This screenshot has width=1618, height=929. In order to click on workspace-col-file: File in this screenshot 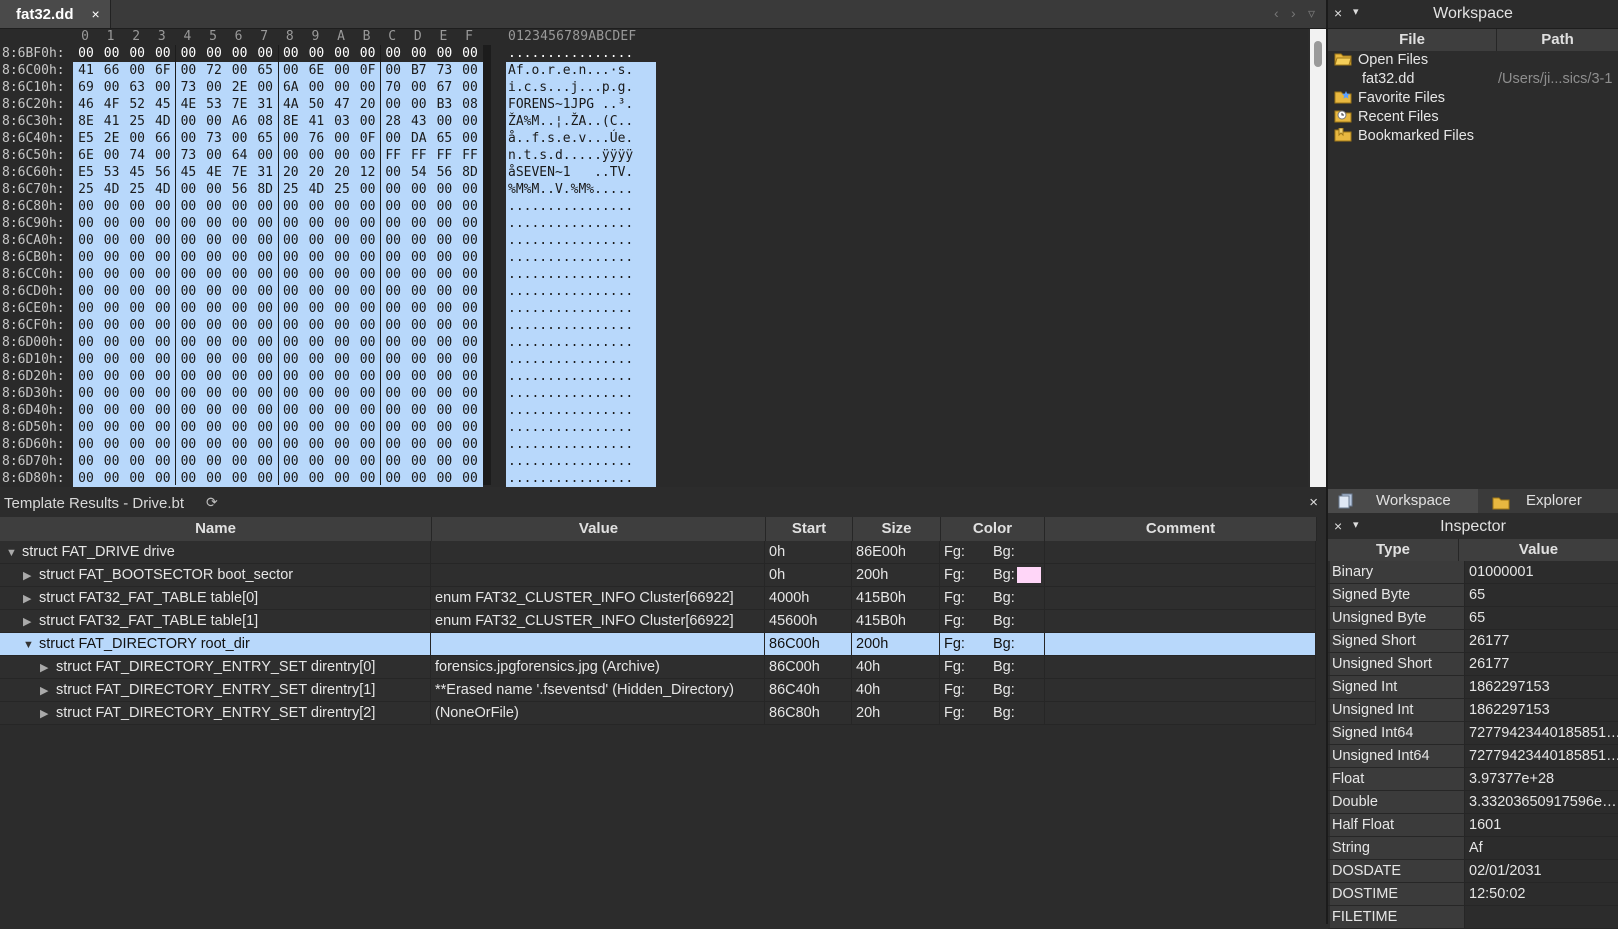, I will do `click(1412, 40)`.